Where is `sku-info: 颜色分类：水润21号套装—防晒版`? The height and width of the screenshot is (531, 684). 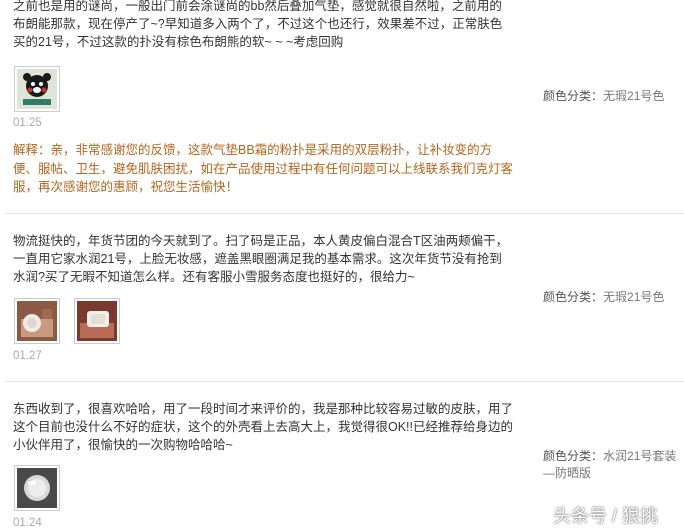
sku-info: 颜色分类：水润21号套装—防晒版 is located at coordinates (613, 465).